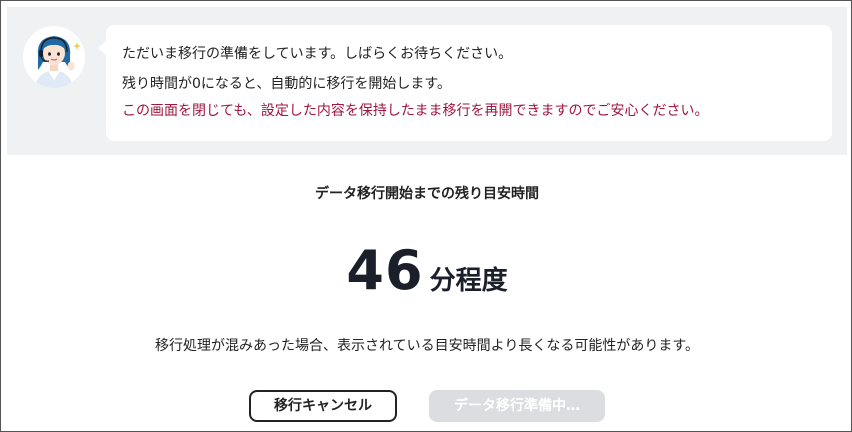  What do you see at coordinates (427, 194) in the screenshot?
I see `remaining-time-title: データ移行開始までの残り目安時間` at bounding box center [427, 194].